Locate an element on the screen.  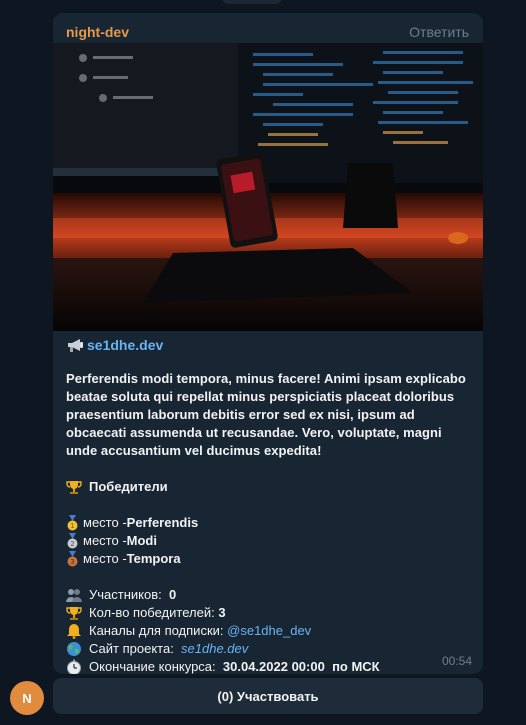
globe-icon is located at coordinates (74, 649).